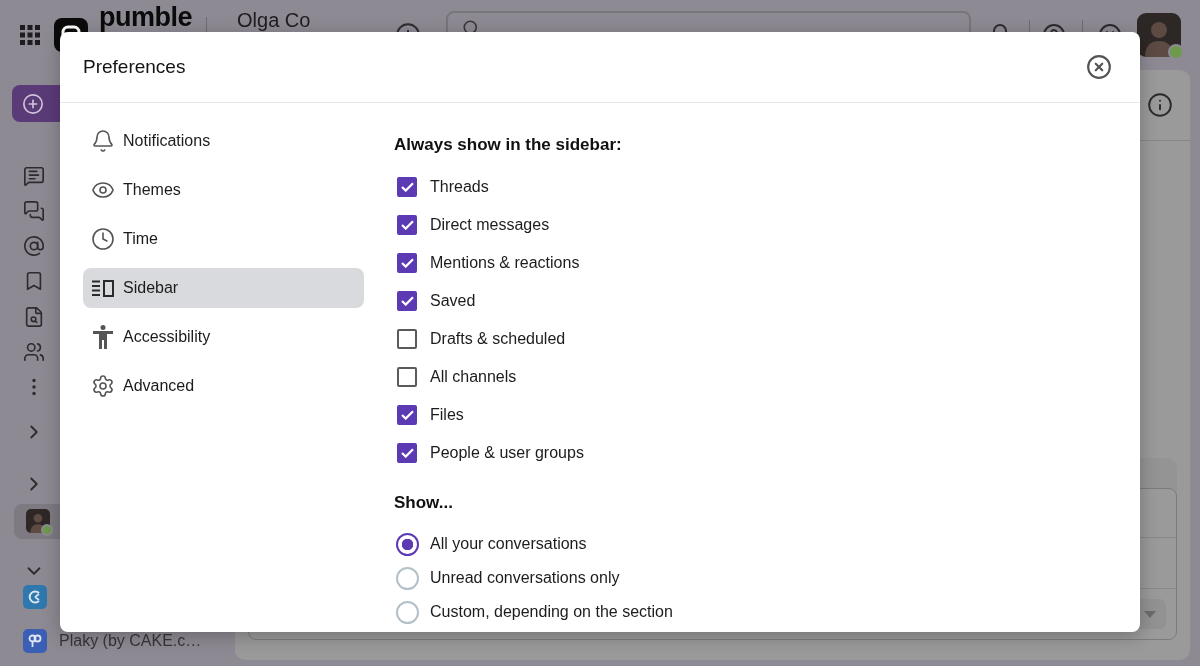 The height and width of the screenshot is (666, 1200). Describe the element at coordinates (223, 141) in the screenshot. I see `preferences-nav-item: Notifications` at that location.